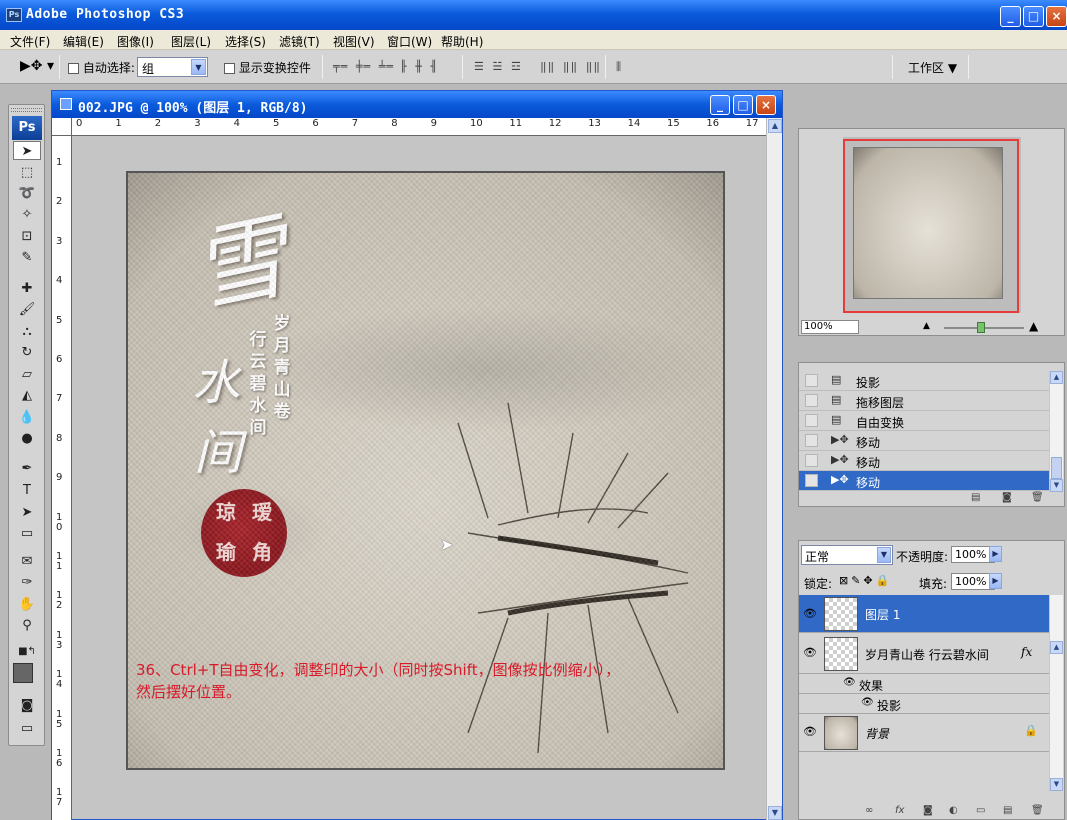  Describe the element at coordinates (62, 127) in the screenshot. I see `ruler-origin` at that location.